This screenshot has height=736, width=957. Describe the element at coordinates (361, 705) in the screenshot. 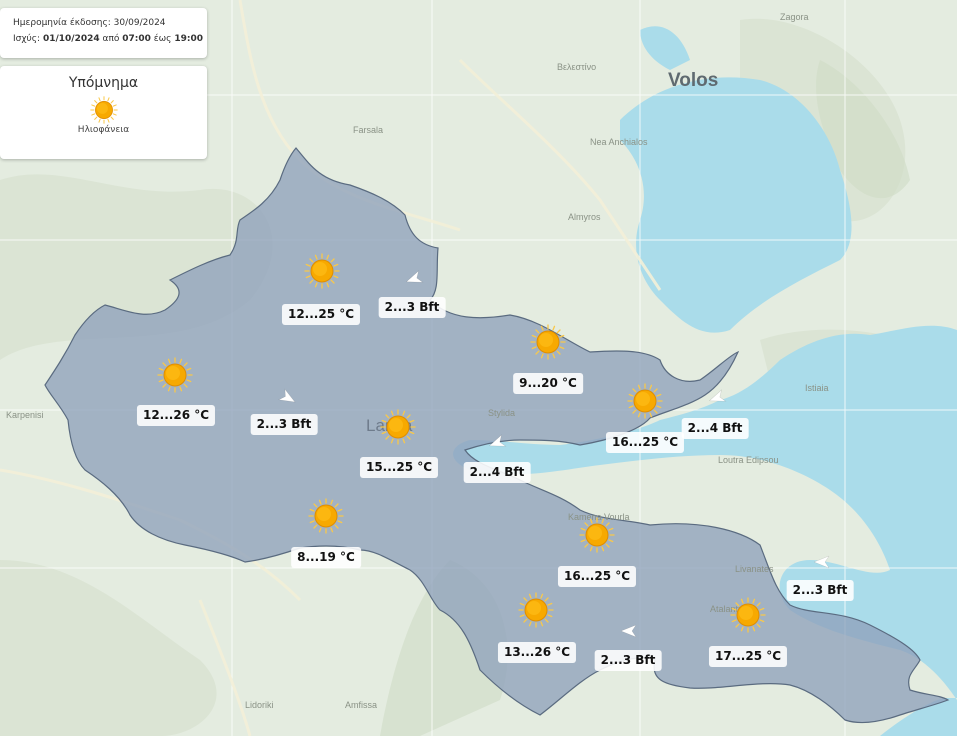

I see `place-label: Amfissa` at that location.